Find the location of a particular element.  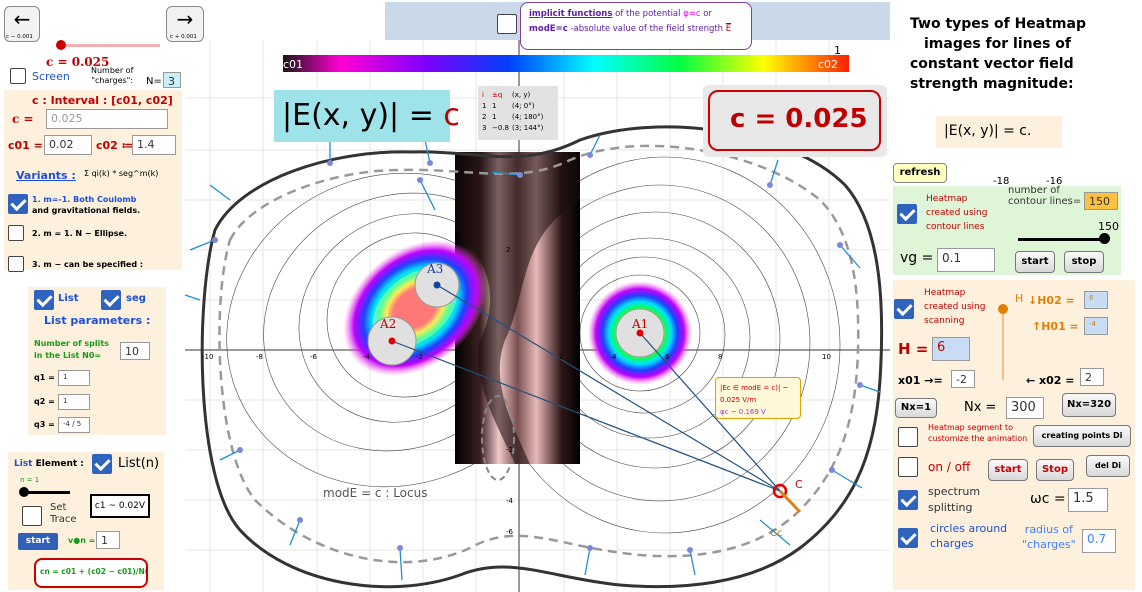

c01-input: 0.02 is located at coordinates (68, 145).